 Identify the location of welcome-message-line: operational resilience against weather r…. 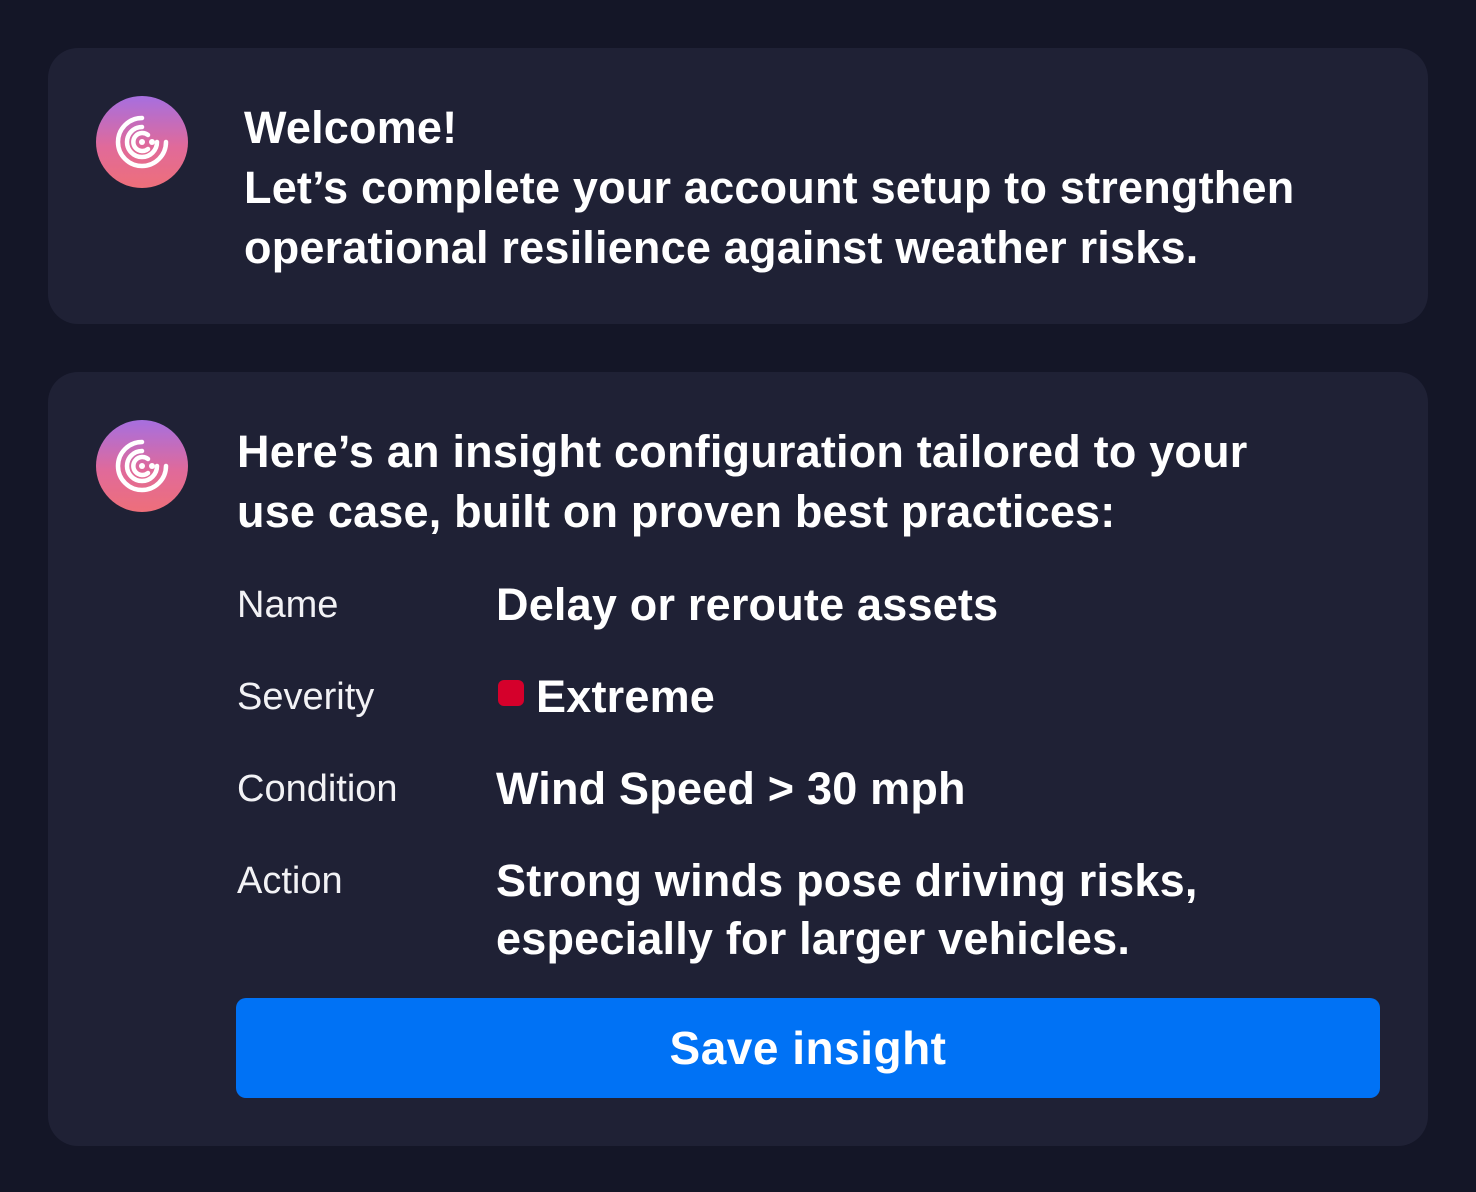
(721, 247).